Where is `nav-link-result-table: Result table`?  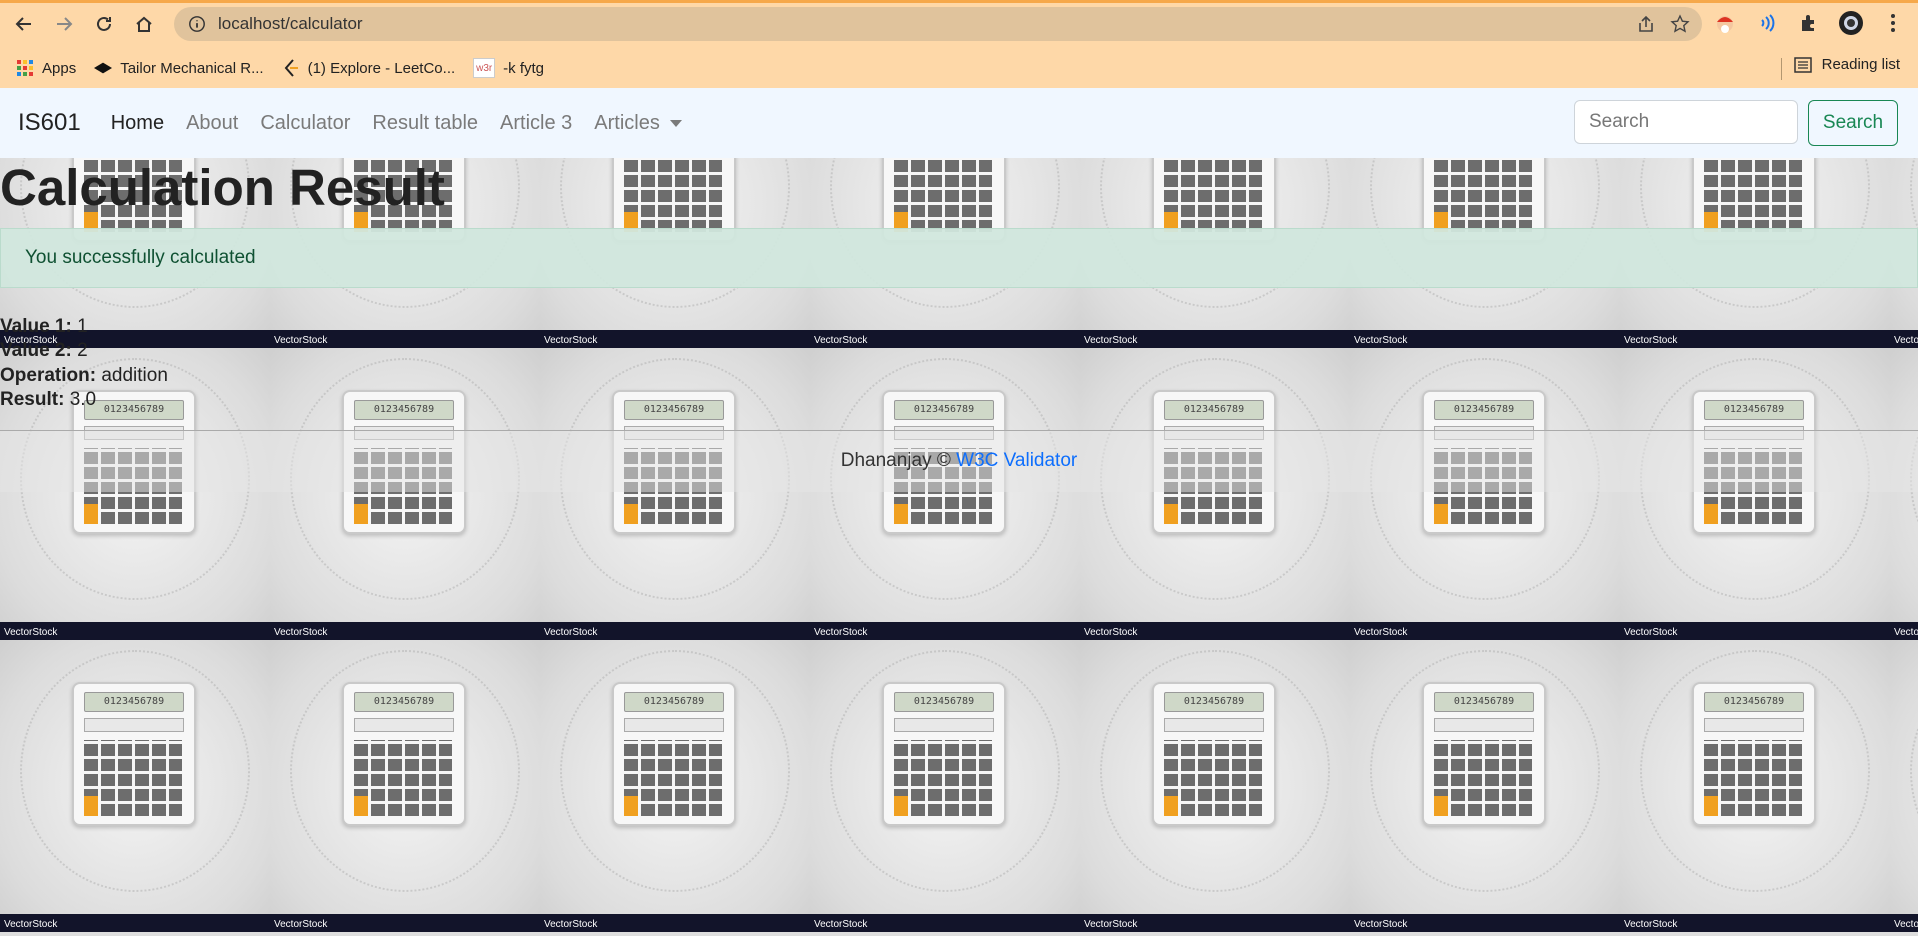 nav-link-result-table: Result table is located at coordinates (425, 123).